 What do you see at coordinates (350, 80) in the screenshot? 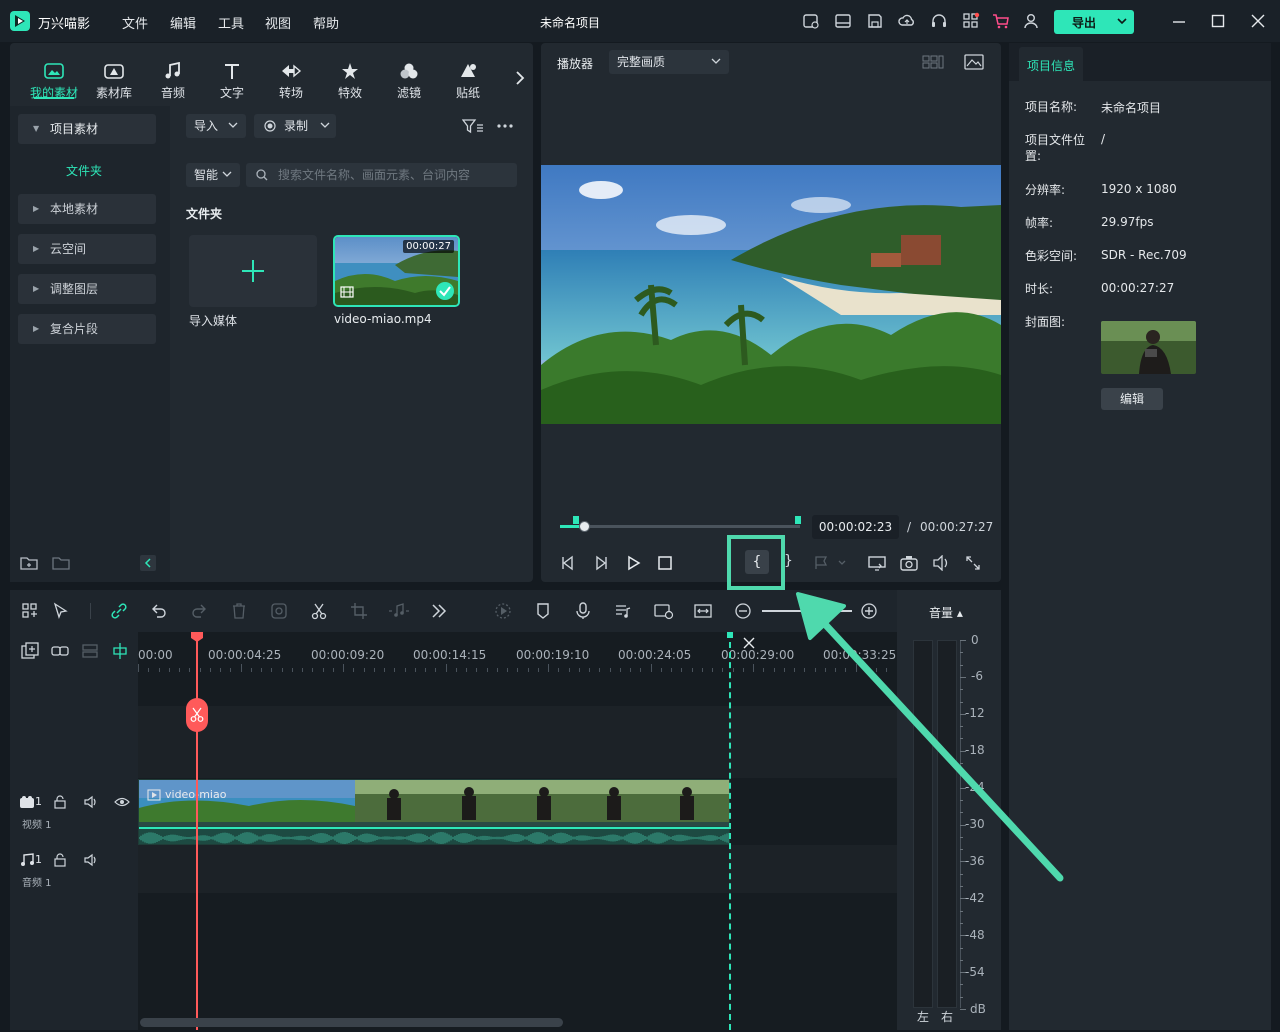
I see `tab-effects: 特效` at bounding box center [350, 80].